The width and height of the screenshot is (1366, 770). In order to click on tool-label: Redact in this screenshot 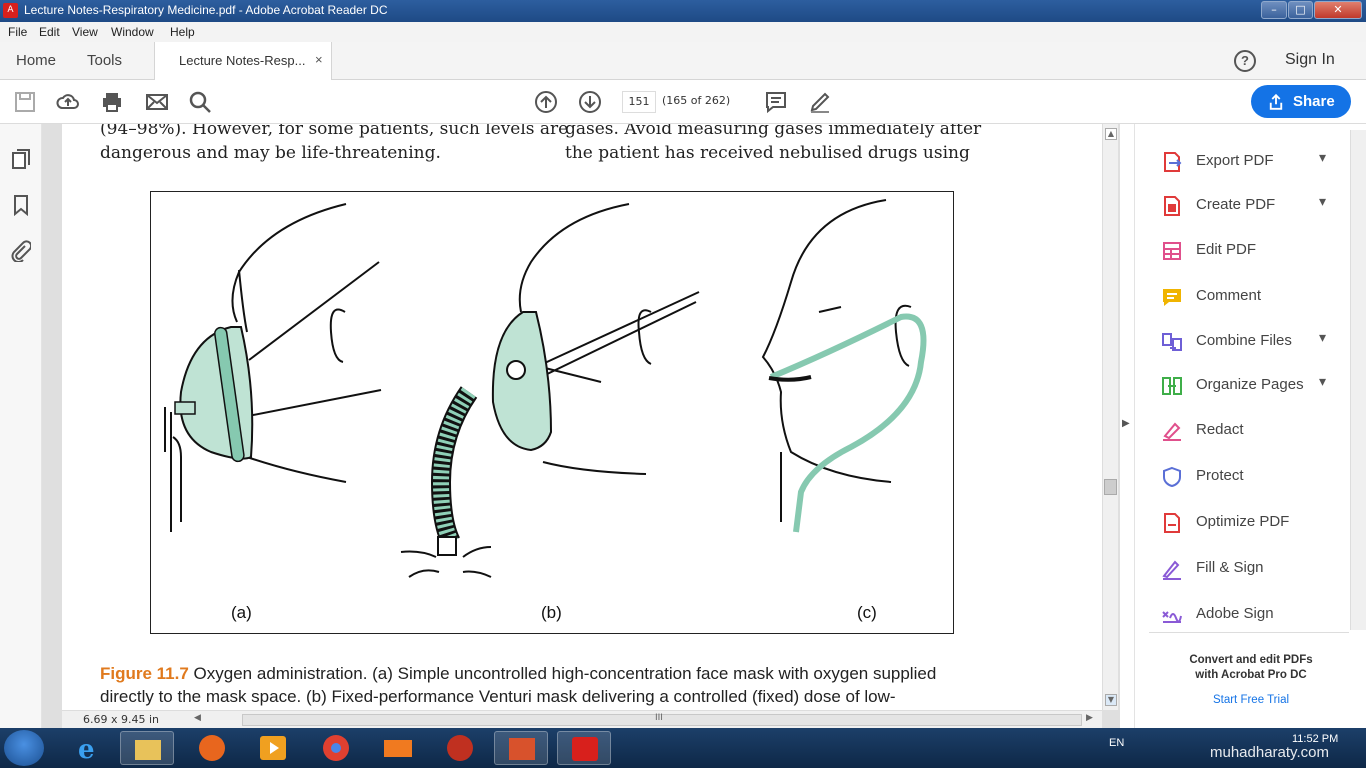, I will do `click(1220, 429)`.